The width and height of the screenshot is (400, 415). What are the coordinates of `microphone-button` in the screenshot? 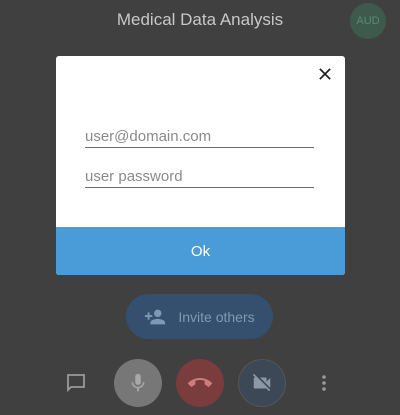 It's located at (138, 383).